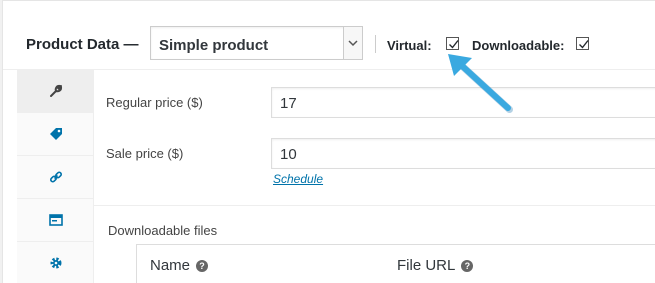 The height and width of the screenshot is (283, 655). I want to click on regular-price-label: Regular price ($), so click(154, 102).